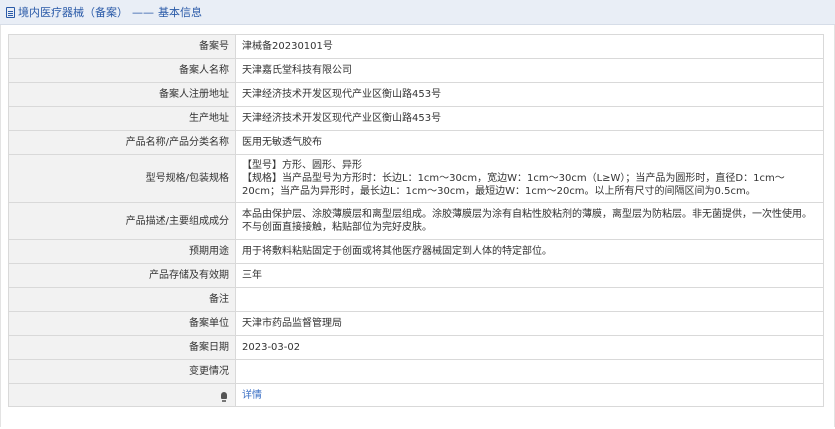  Describe the element at coordinates (529, 323) in the screenshot. I see `row-value: 天津市药品监督管理局` at that location.